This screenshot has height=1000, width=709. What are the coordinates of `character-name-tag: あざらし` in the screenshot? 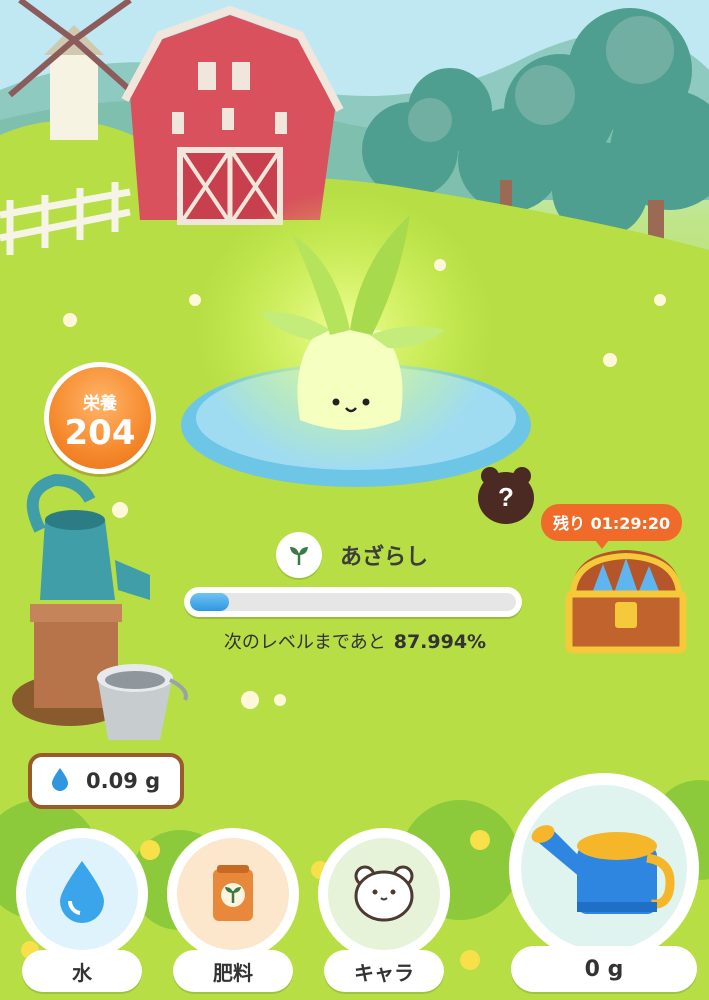 It's located at (352, 555).